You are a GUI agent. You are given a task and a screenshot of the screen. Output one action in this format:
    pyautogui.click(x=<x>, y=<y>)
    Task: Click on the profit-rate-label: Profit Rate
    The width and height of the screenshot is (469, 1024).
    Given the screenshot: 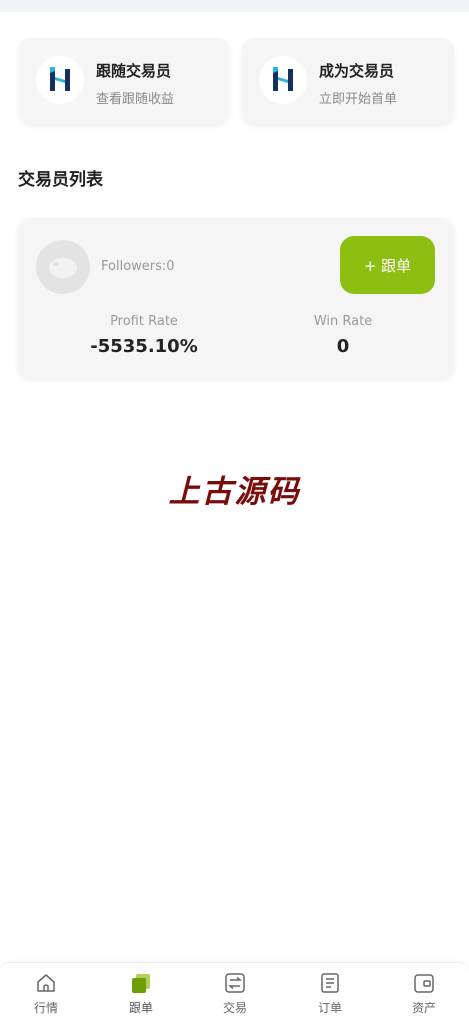 What is the action you would take?
    pyautogui.click(x=144, y=321)
    